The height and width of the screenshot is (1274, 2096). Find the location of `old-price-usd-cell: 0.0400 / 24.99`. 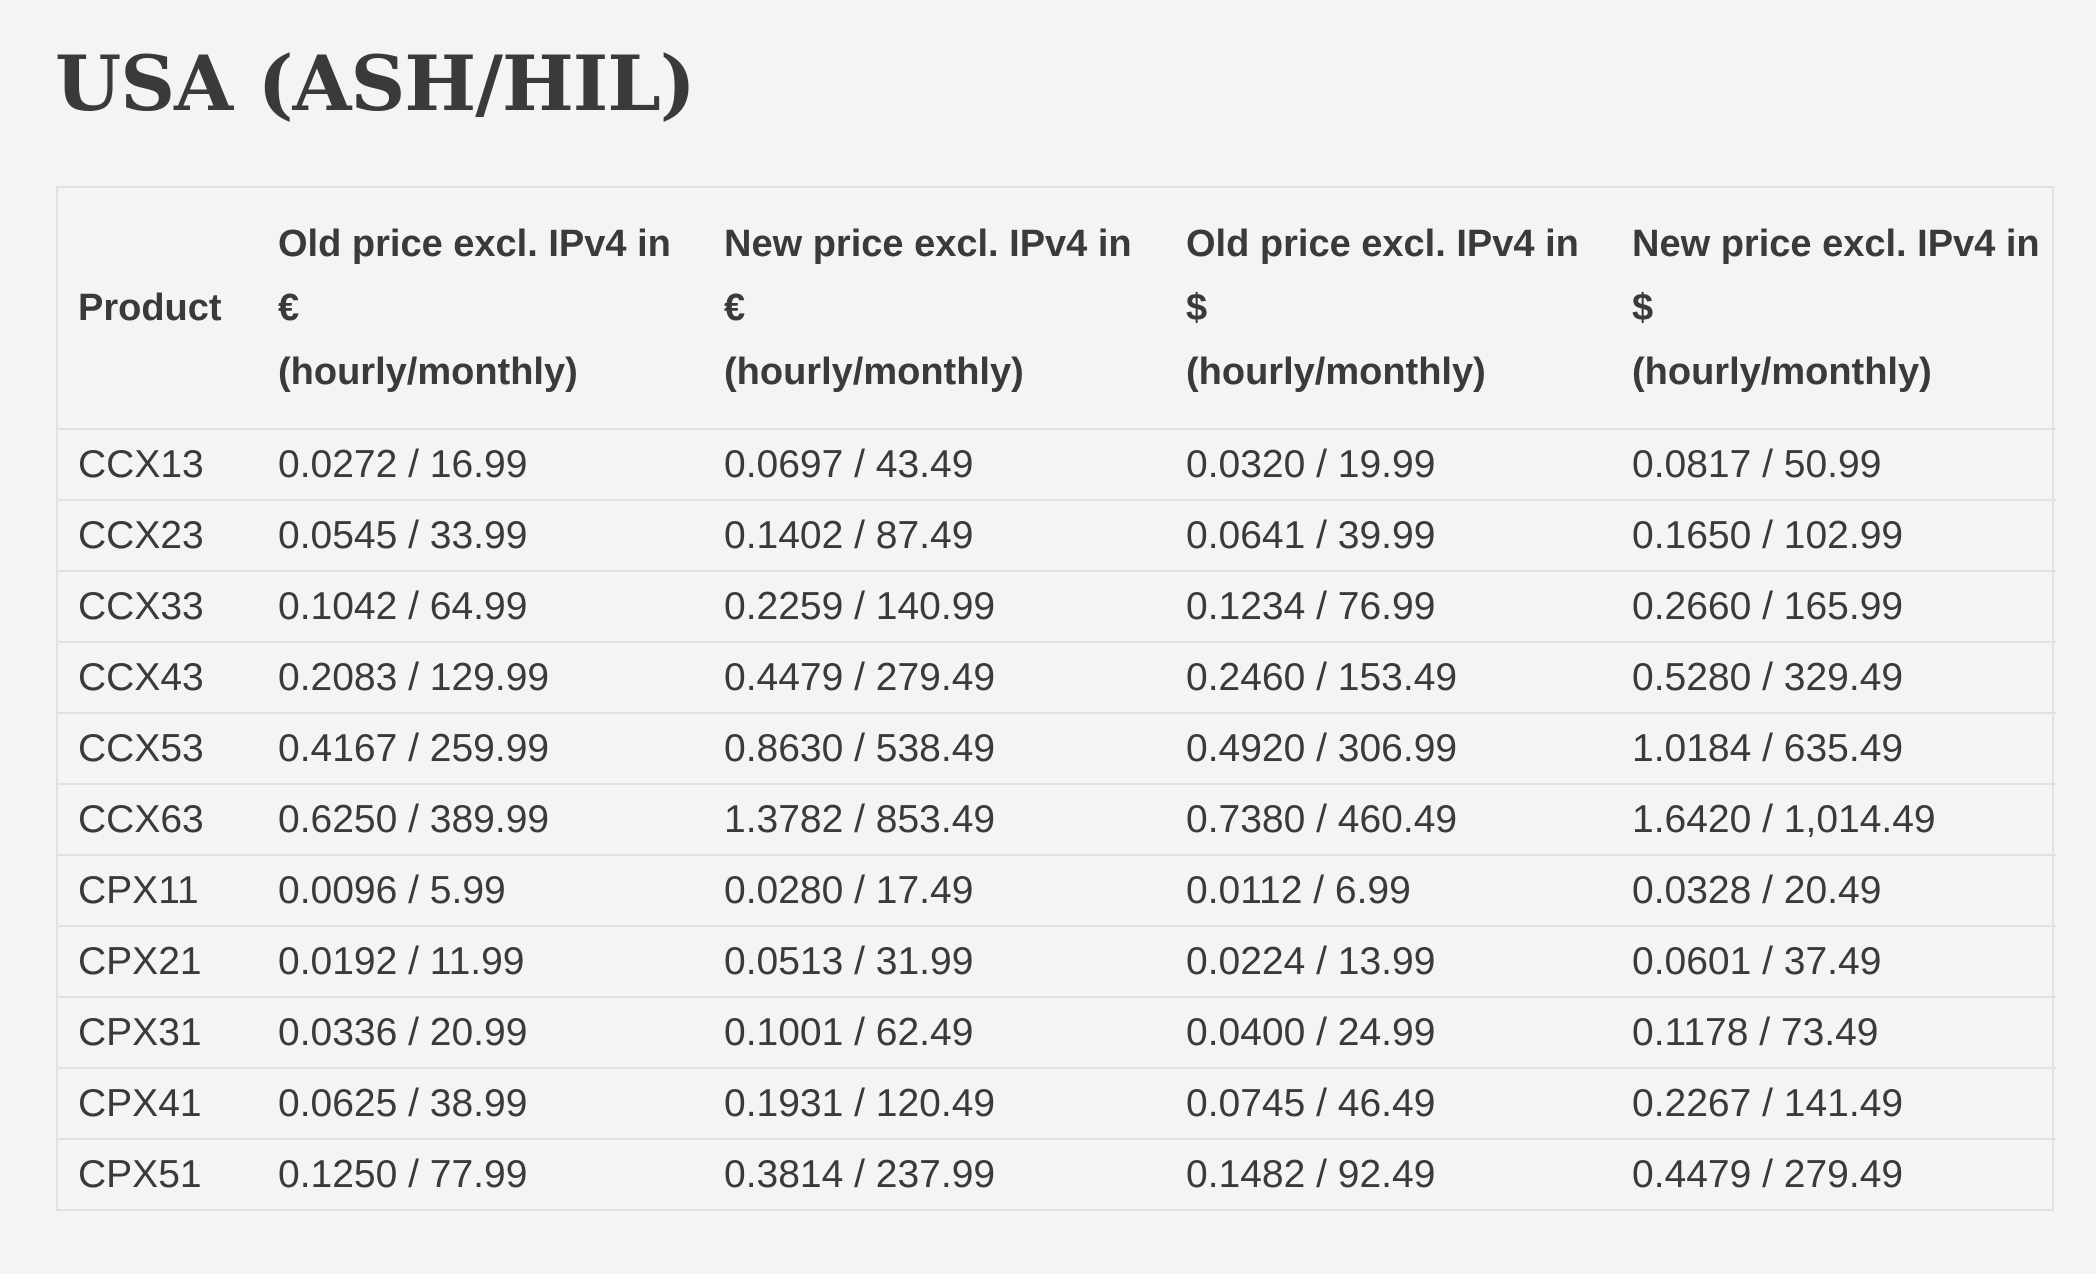

old-price-usd-cell: 0.0400 / 24.99 is located at coordinates (1389, 1032).